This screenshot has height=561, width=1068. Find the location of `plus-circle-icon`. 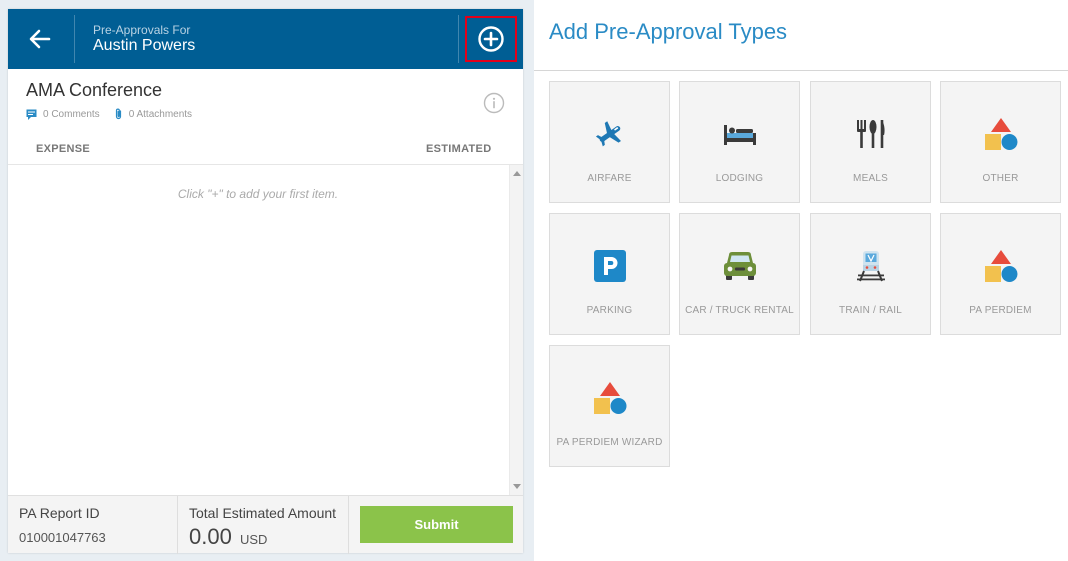

plus-circle-icon is located at coordinates (491, 39).